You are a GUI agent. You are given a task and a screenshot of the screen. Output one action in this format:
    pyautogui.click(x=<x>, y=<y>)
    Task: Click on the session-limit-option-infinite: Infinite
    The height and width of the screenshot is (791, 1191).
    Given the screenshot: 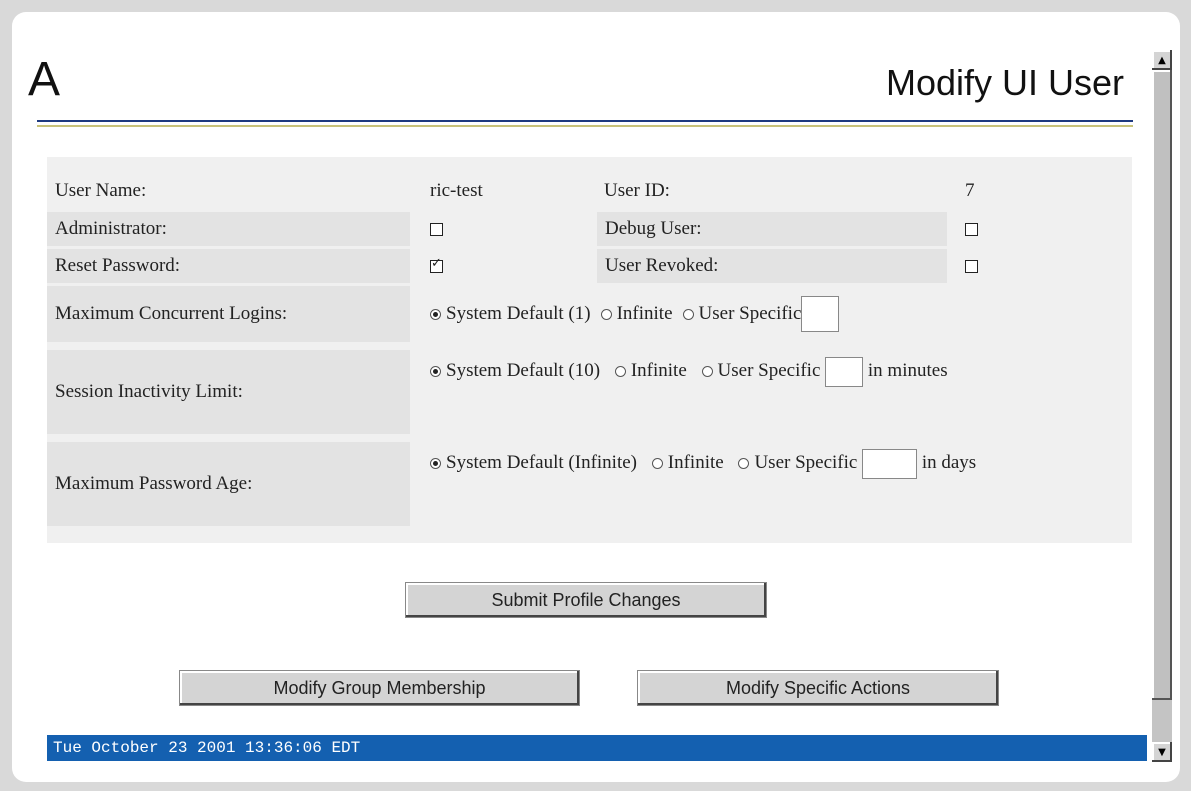 What is the action you would take?
    pyautogui.click(x=650, y=370)
    